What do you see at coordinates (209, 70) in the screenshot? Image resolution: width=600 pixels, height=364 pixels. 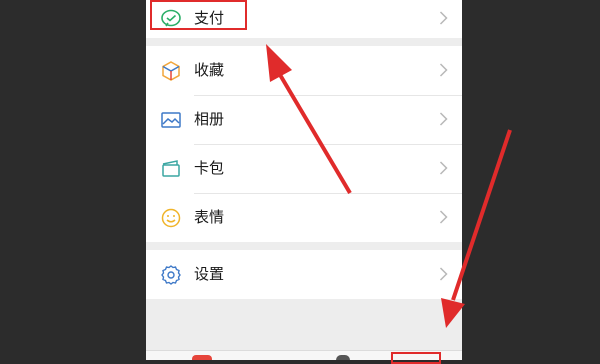 I see `menu-item-favorites-label: 收藏` at bounding box center [209, 70].